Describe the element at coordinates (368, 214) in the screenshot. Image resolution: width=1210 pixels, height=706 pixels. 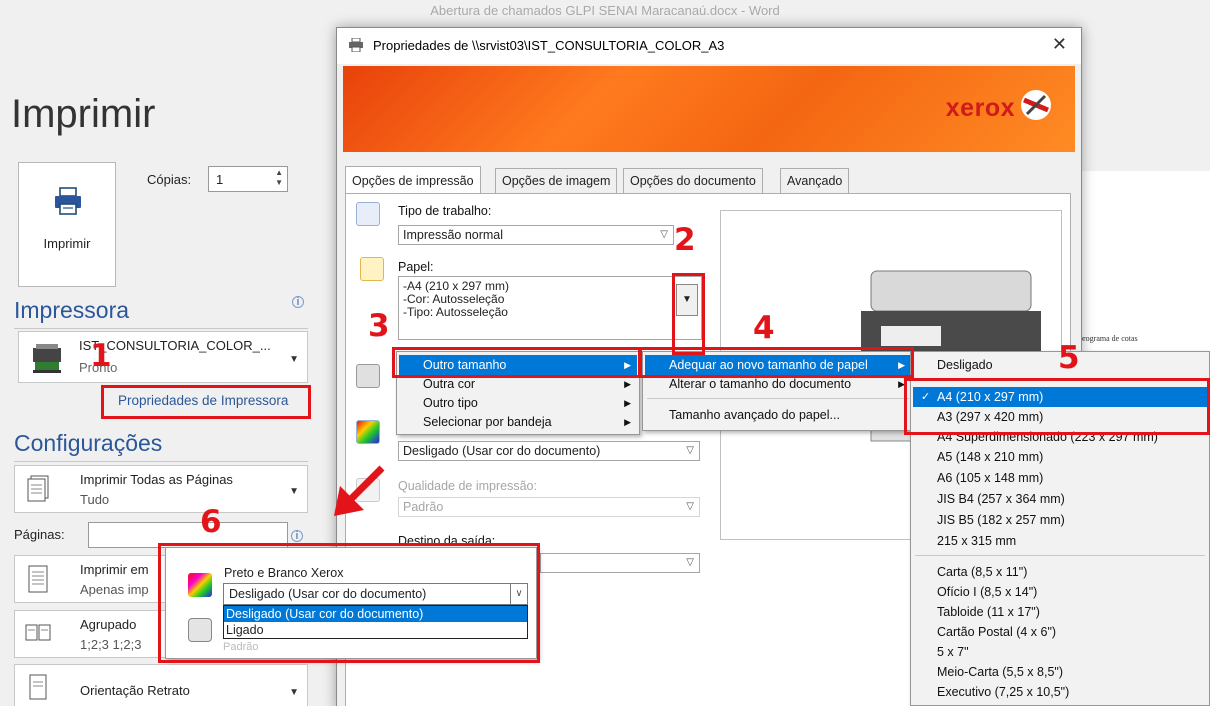
I see `job-type-icon` at that location.